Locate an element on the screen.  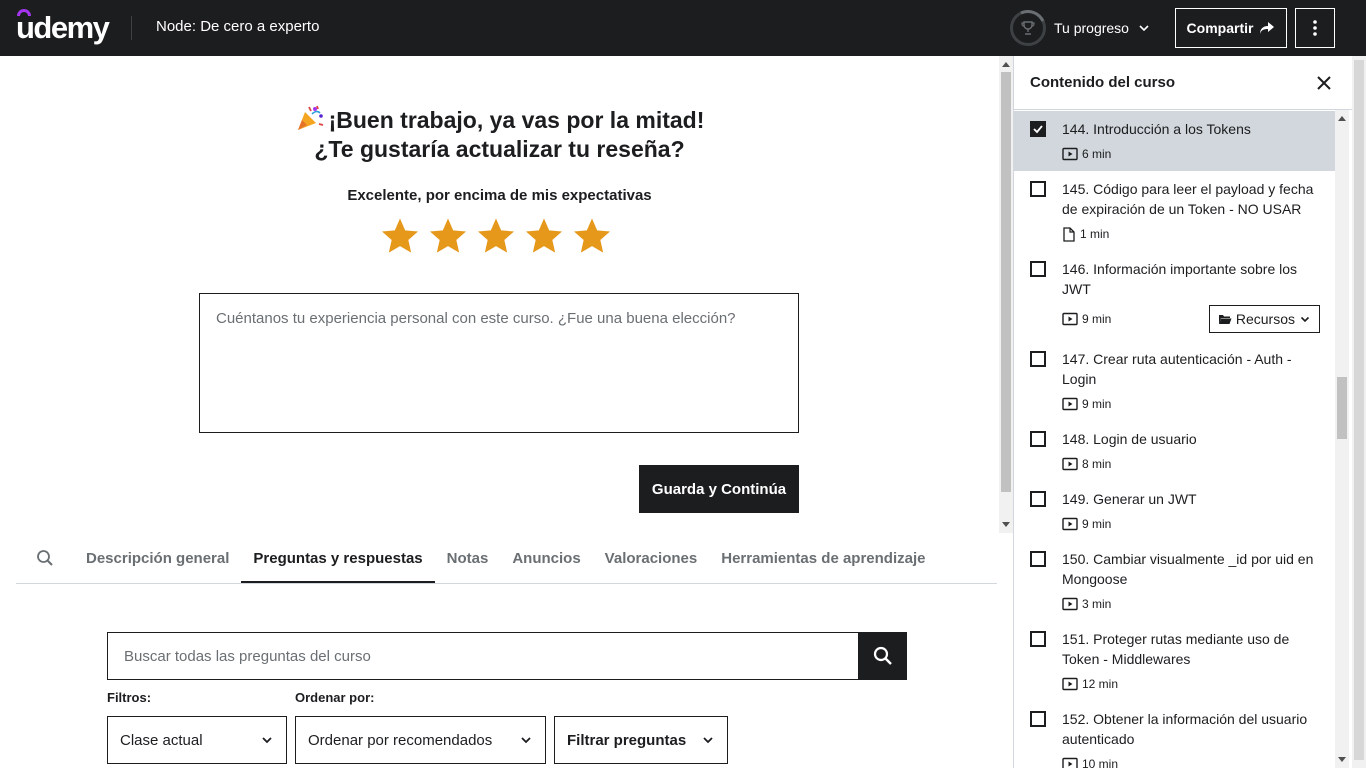
scrollbar-thumb is located at coordinates (1006, 282).